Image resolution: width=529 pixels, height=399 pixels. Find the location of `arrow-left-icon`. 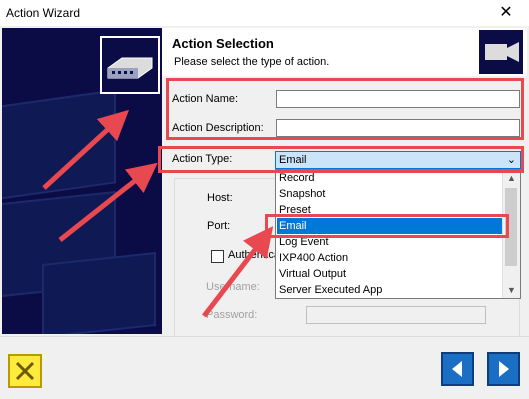

arrow-left-icon is located at coordinates (457, 369).